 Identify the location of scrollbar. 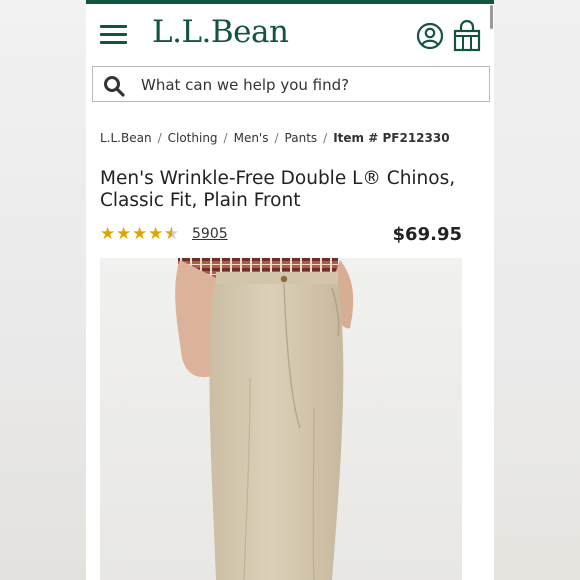
(491, 17).